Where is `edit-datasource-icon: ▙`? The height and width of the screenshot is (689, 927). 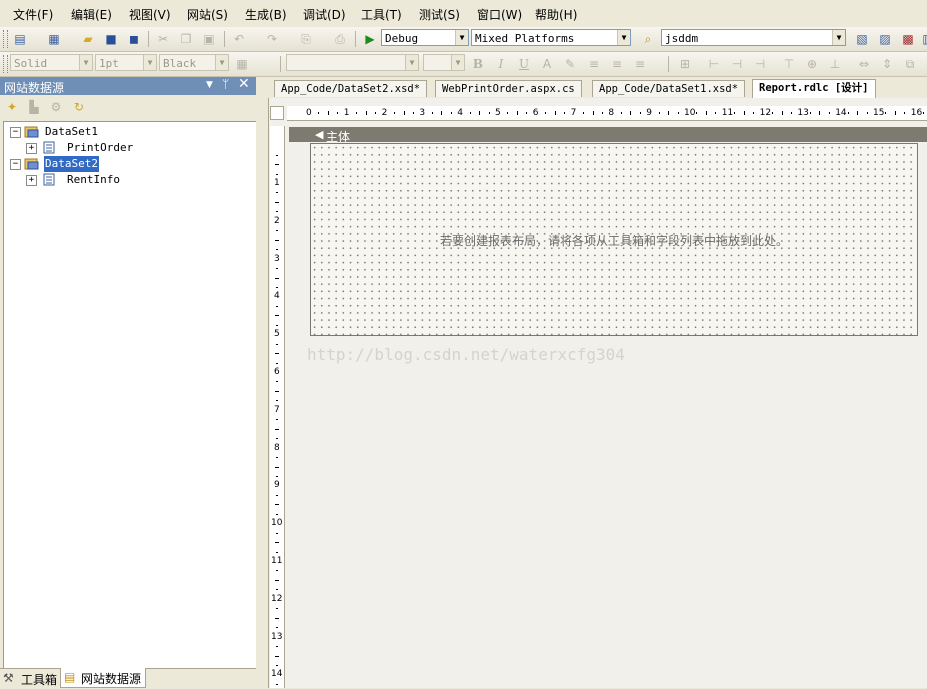
edit-datasource-icon: ▙ is located at coordinates (34, 107).